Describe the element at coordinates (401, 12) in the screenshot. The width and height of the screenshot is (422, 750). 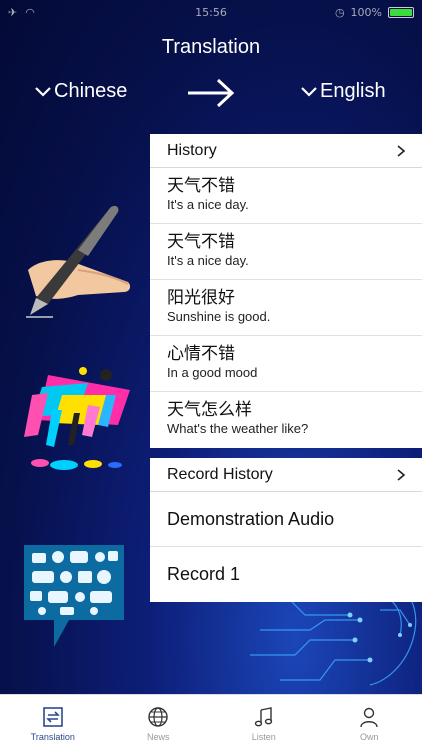
I see `battery-icon` at that location.